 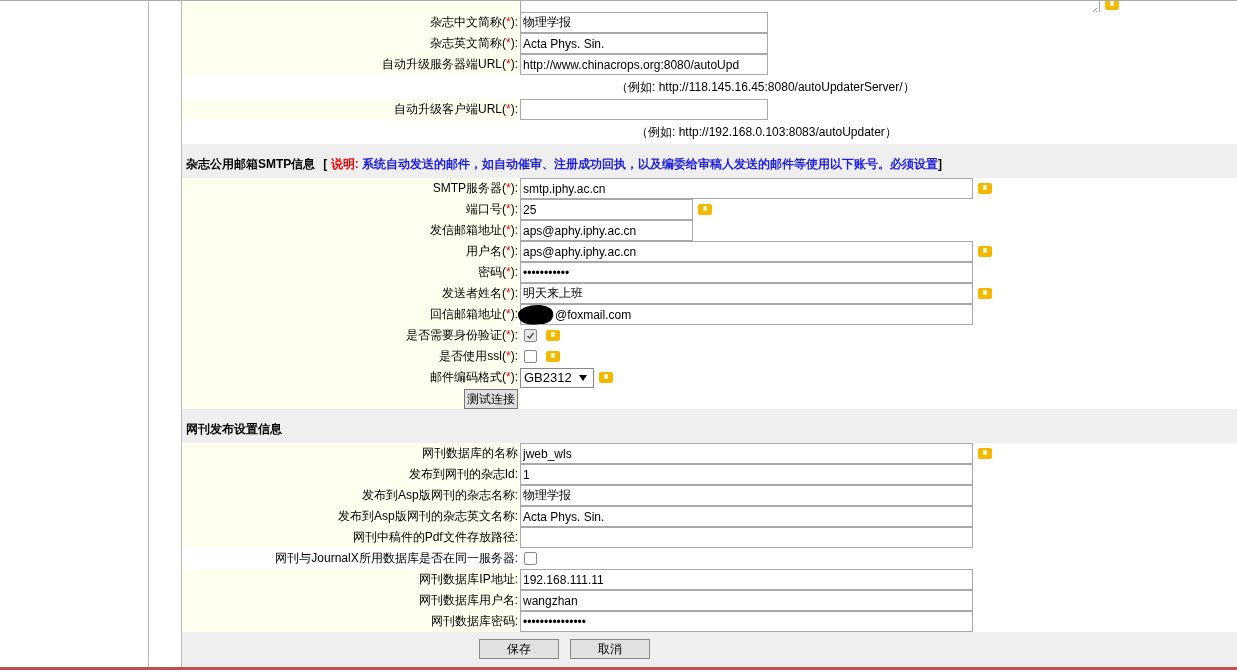 What do you see at coordinates (468, 600) in the screenshot?
I see `field-label: 网刊数据库用户名:` at bounding box center [468, 600].